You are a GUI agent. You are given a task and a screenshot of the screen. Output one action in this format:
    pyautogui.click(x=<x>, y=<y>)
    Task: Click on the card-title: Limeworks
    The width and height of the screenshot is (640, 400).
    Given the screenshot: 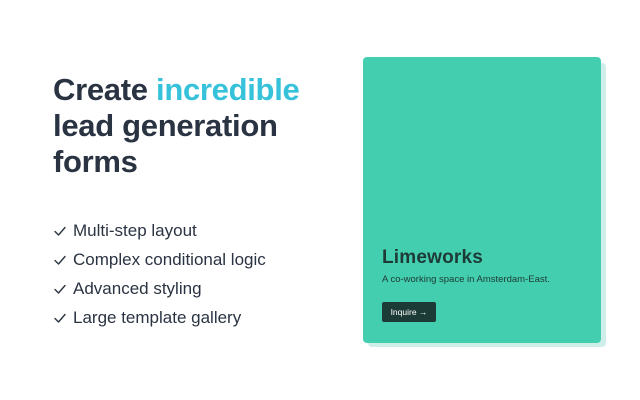 What is the action you would take?
    pyautogui.click(x=433, y=257)
    